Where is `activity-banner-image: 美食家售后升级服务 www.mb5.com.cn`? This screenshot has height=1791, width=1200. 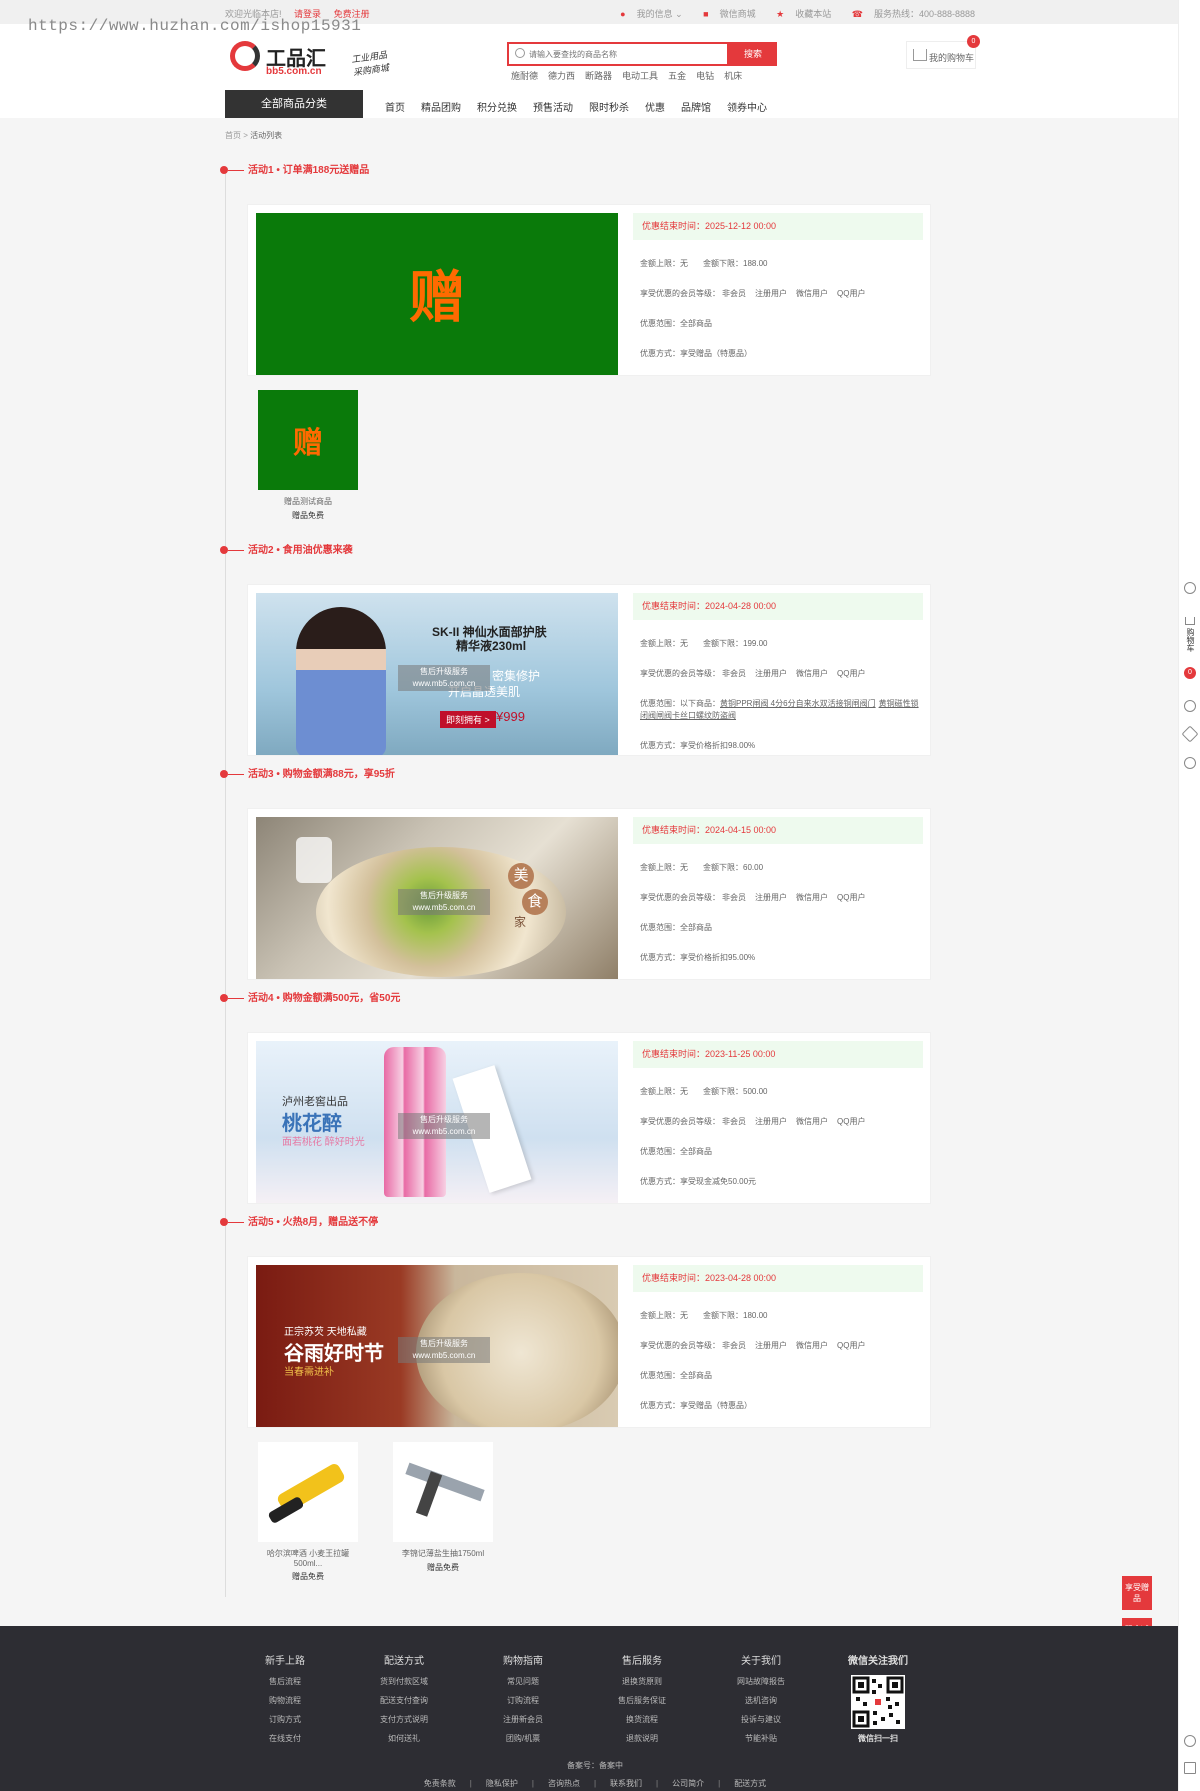
activity-banner-image: 美食家售后升级服务 www.mb5.com.cn is located at coordinates (437, 898).